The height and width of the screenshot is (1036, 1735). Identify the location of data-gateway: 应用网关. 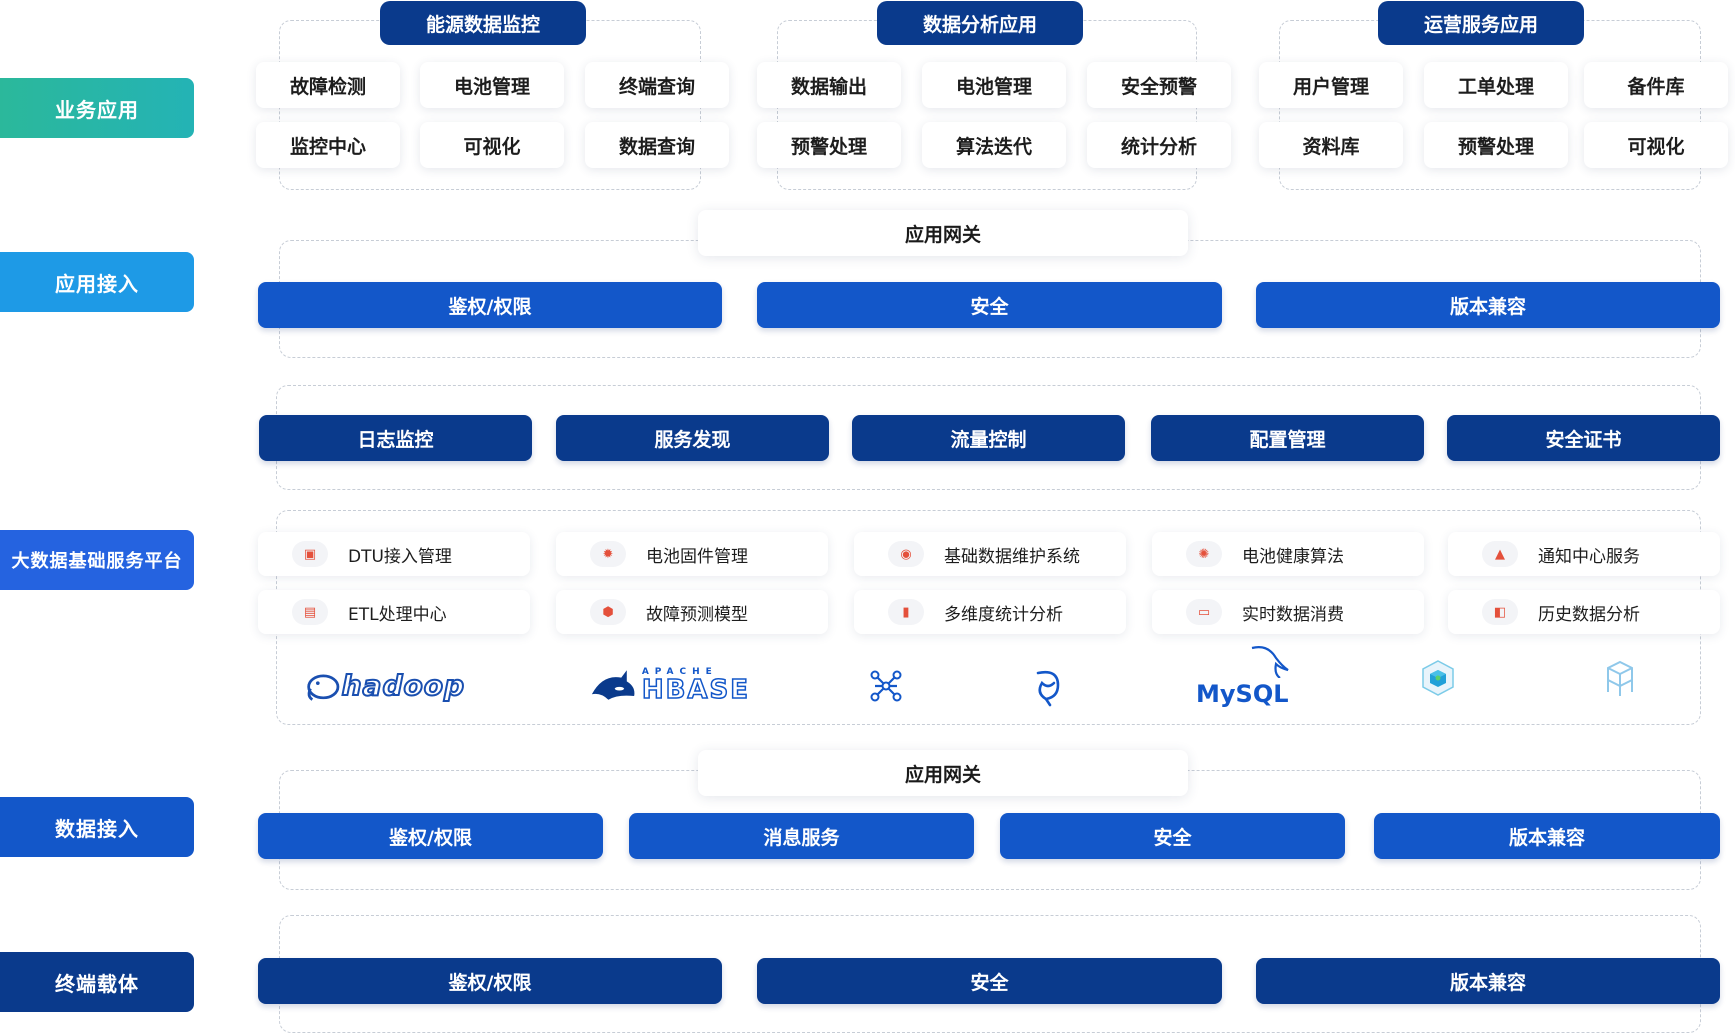
(943, 773).